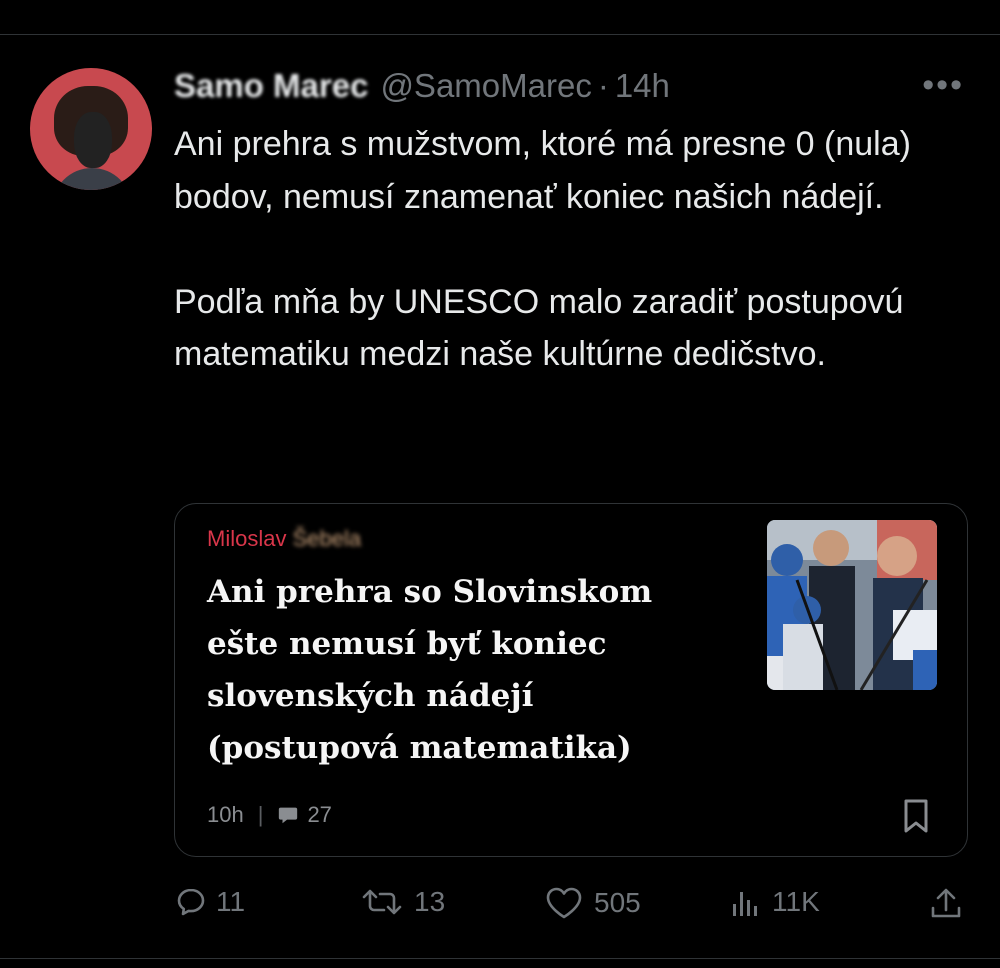  I want to click on views-button: 11K, so click(775, 902).